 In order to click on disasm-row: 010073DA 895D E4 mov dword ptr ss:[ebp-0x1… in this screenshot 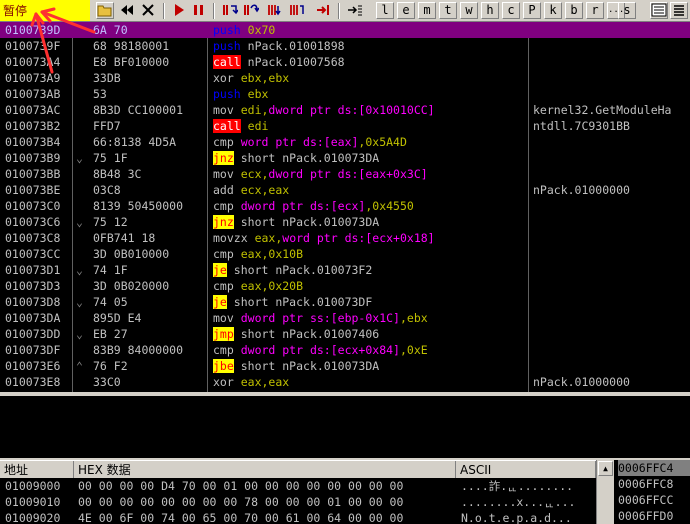, I will do `click(345, 318)`.